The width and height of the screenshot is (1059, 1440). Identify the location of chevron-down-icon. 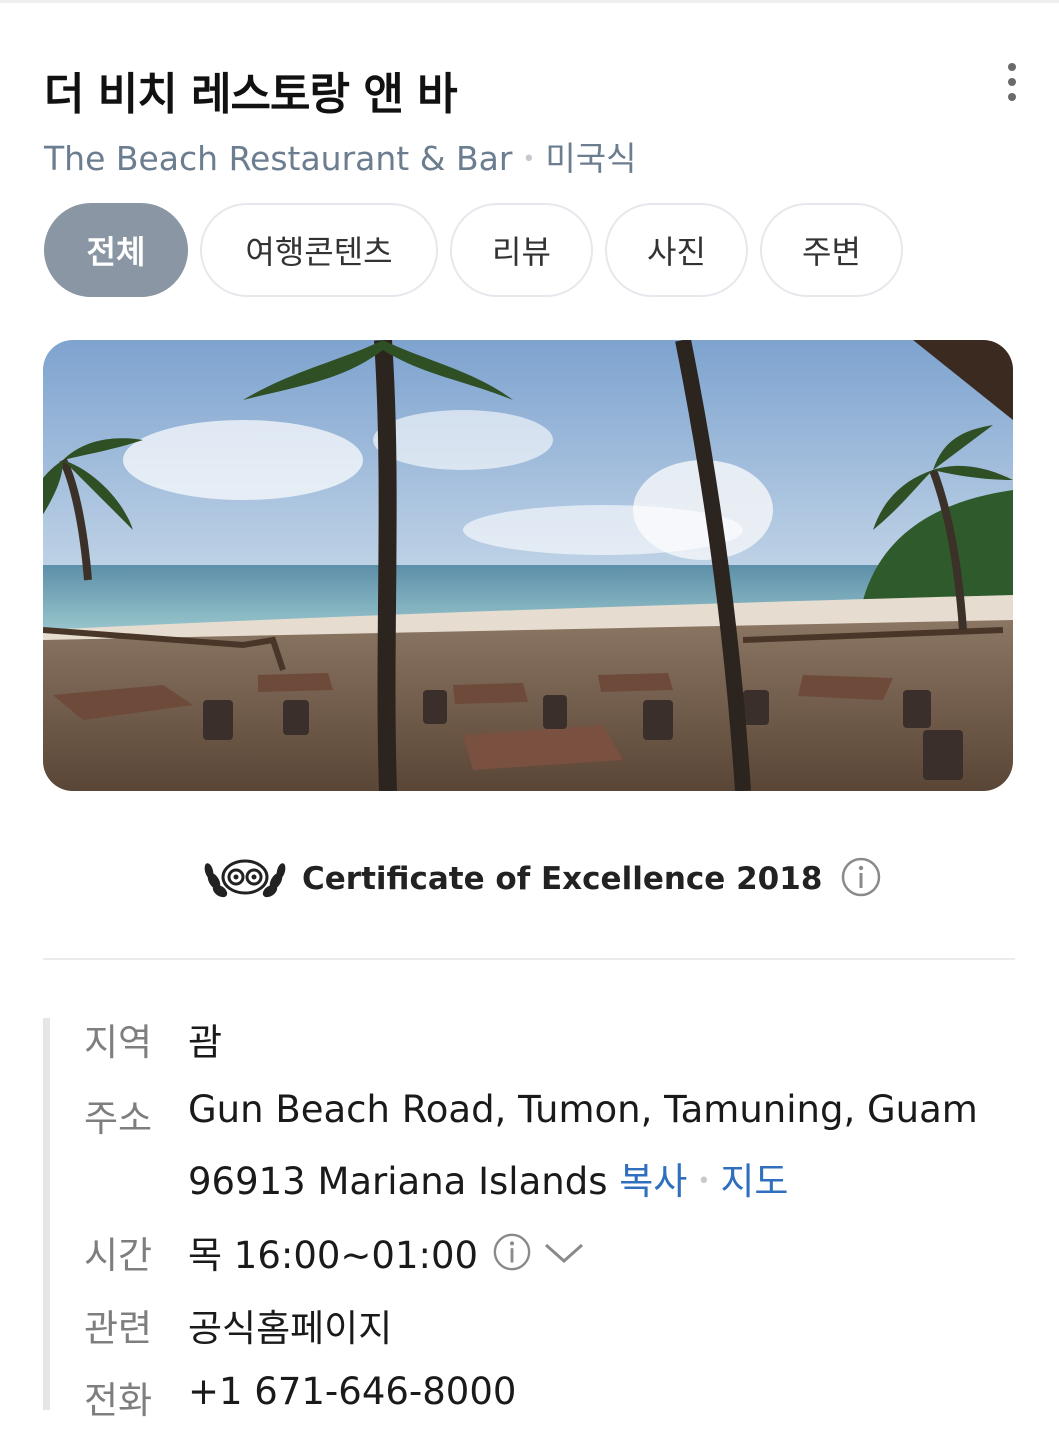
(564, 1252).